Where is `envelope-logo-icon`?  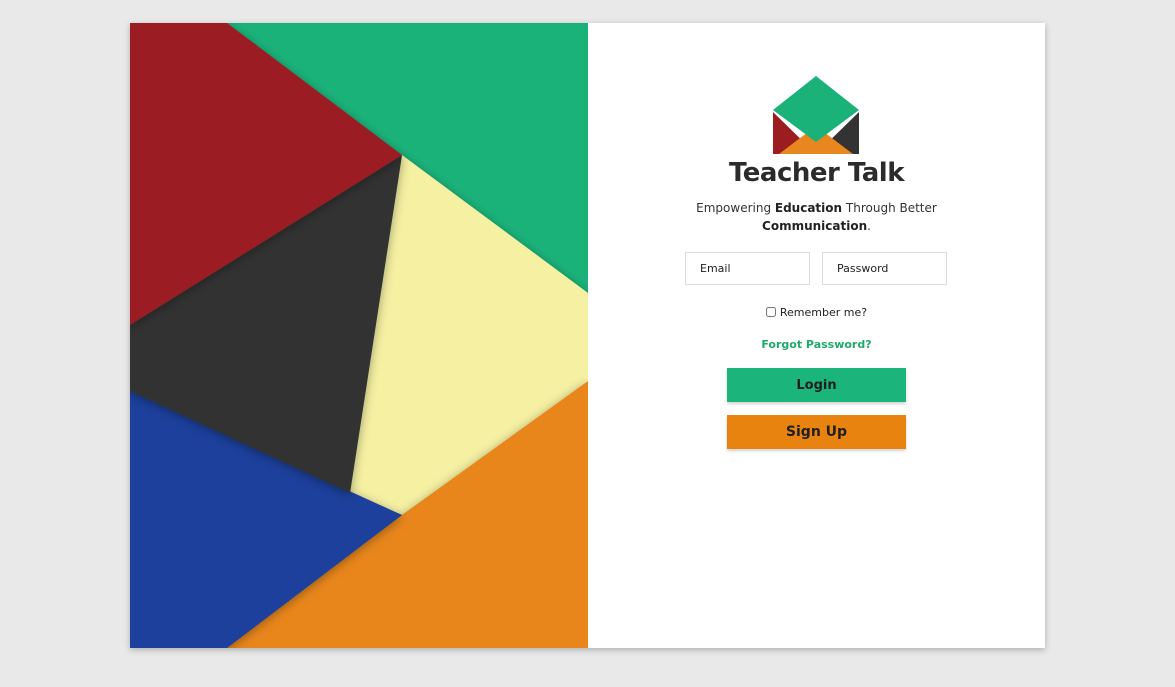 envelope-logo-icon is located at coordinates (816, 115).